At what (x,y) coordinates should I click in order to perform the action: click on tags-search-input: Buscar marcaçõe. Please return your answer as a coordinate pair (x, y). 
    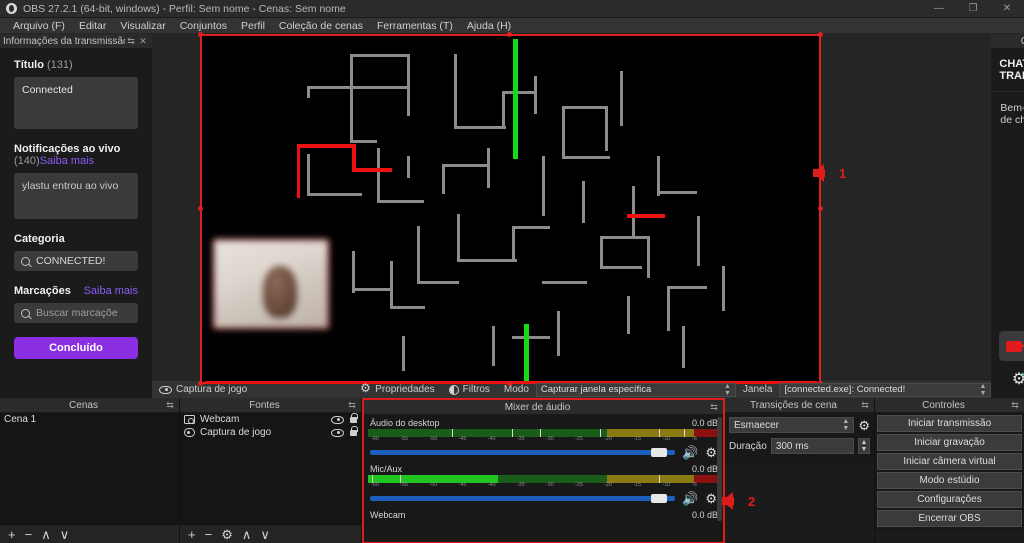
    Looking at the image, I should click on (76, 313).